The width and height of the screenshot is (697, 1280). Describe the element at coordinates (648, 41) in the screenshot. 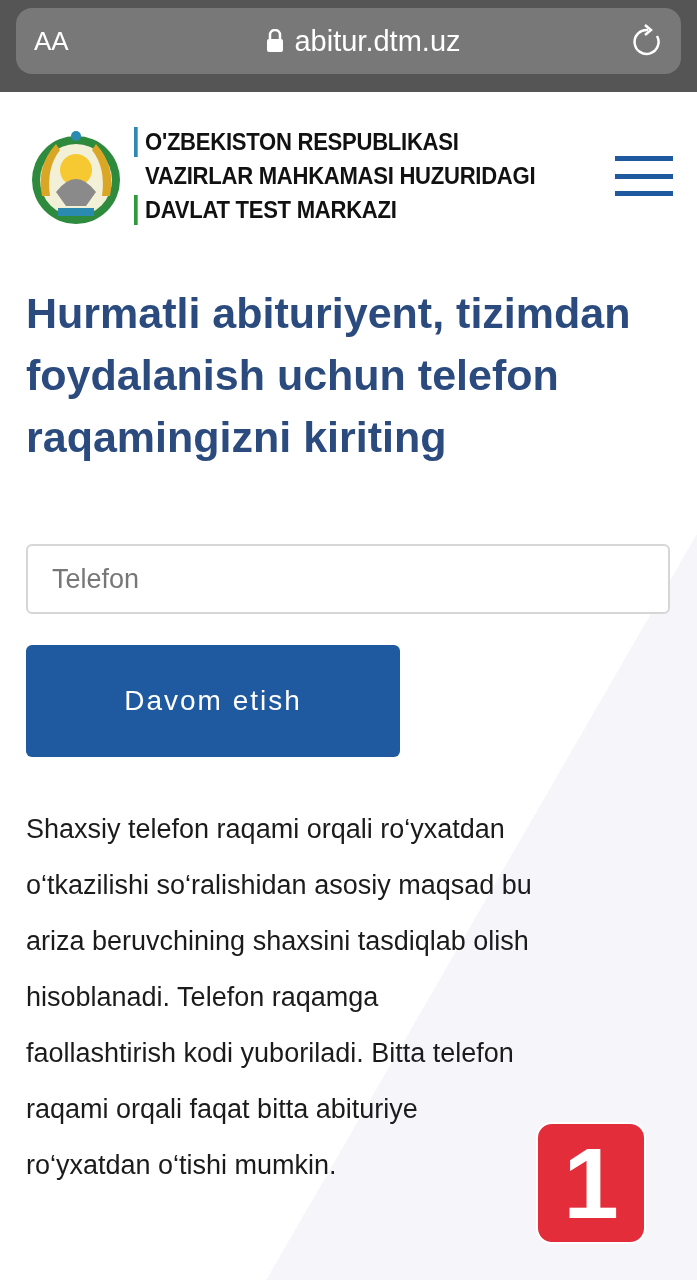

I see `reload-icon` at that location.